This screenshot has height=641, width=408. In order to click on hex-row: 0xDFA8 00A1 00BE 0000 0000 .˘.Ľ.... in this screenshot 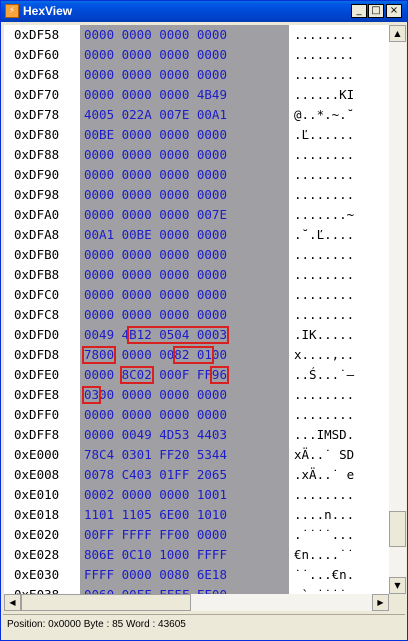, I will do `click(196, 235)`.